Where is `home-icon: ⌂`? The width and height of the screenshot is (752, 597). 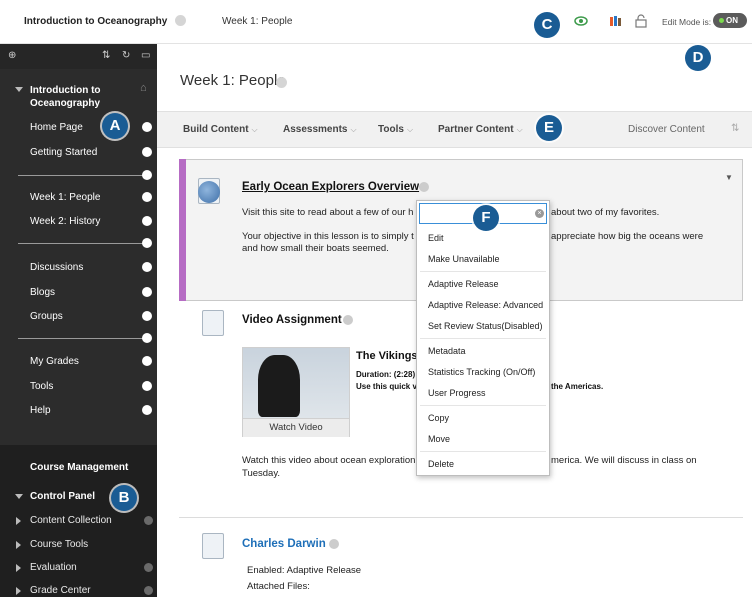 home-icon: ⌂ is located at coordinates (143, 88).